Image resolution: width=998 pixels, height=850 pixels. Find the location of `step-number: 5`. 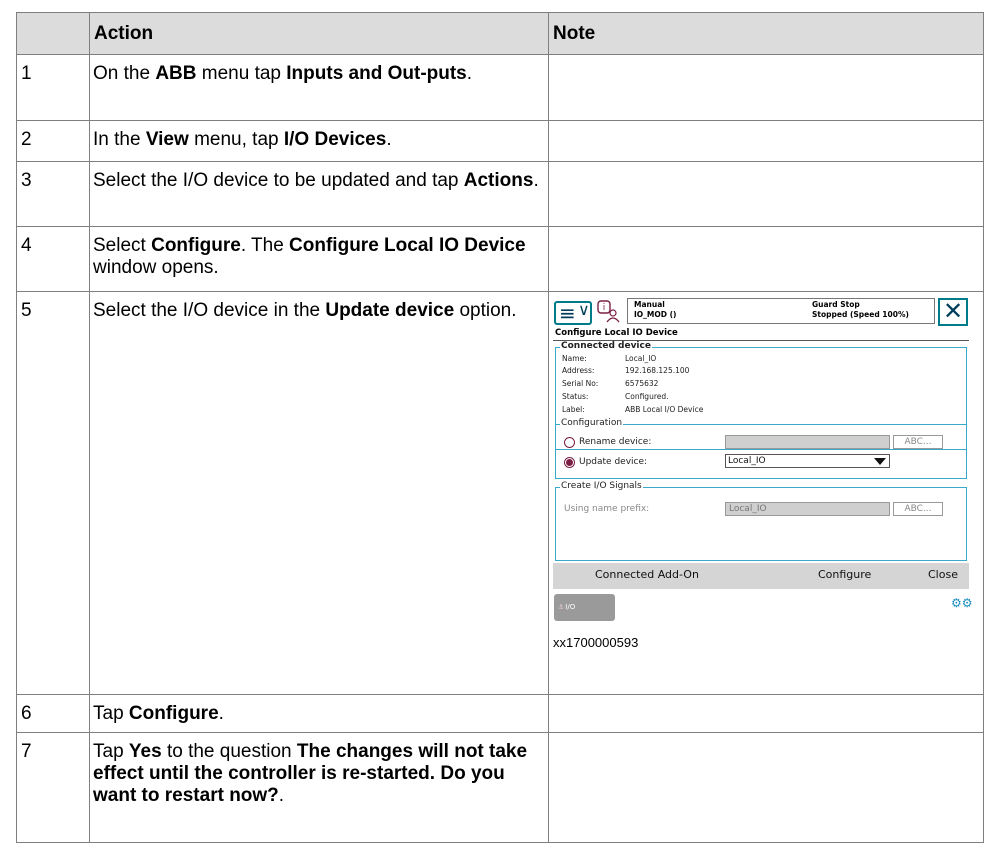

step-number: 5 is located at coordinates (26, 310).